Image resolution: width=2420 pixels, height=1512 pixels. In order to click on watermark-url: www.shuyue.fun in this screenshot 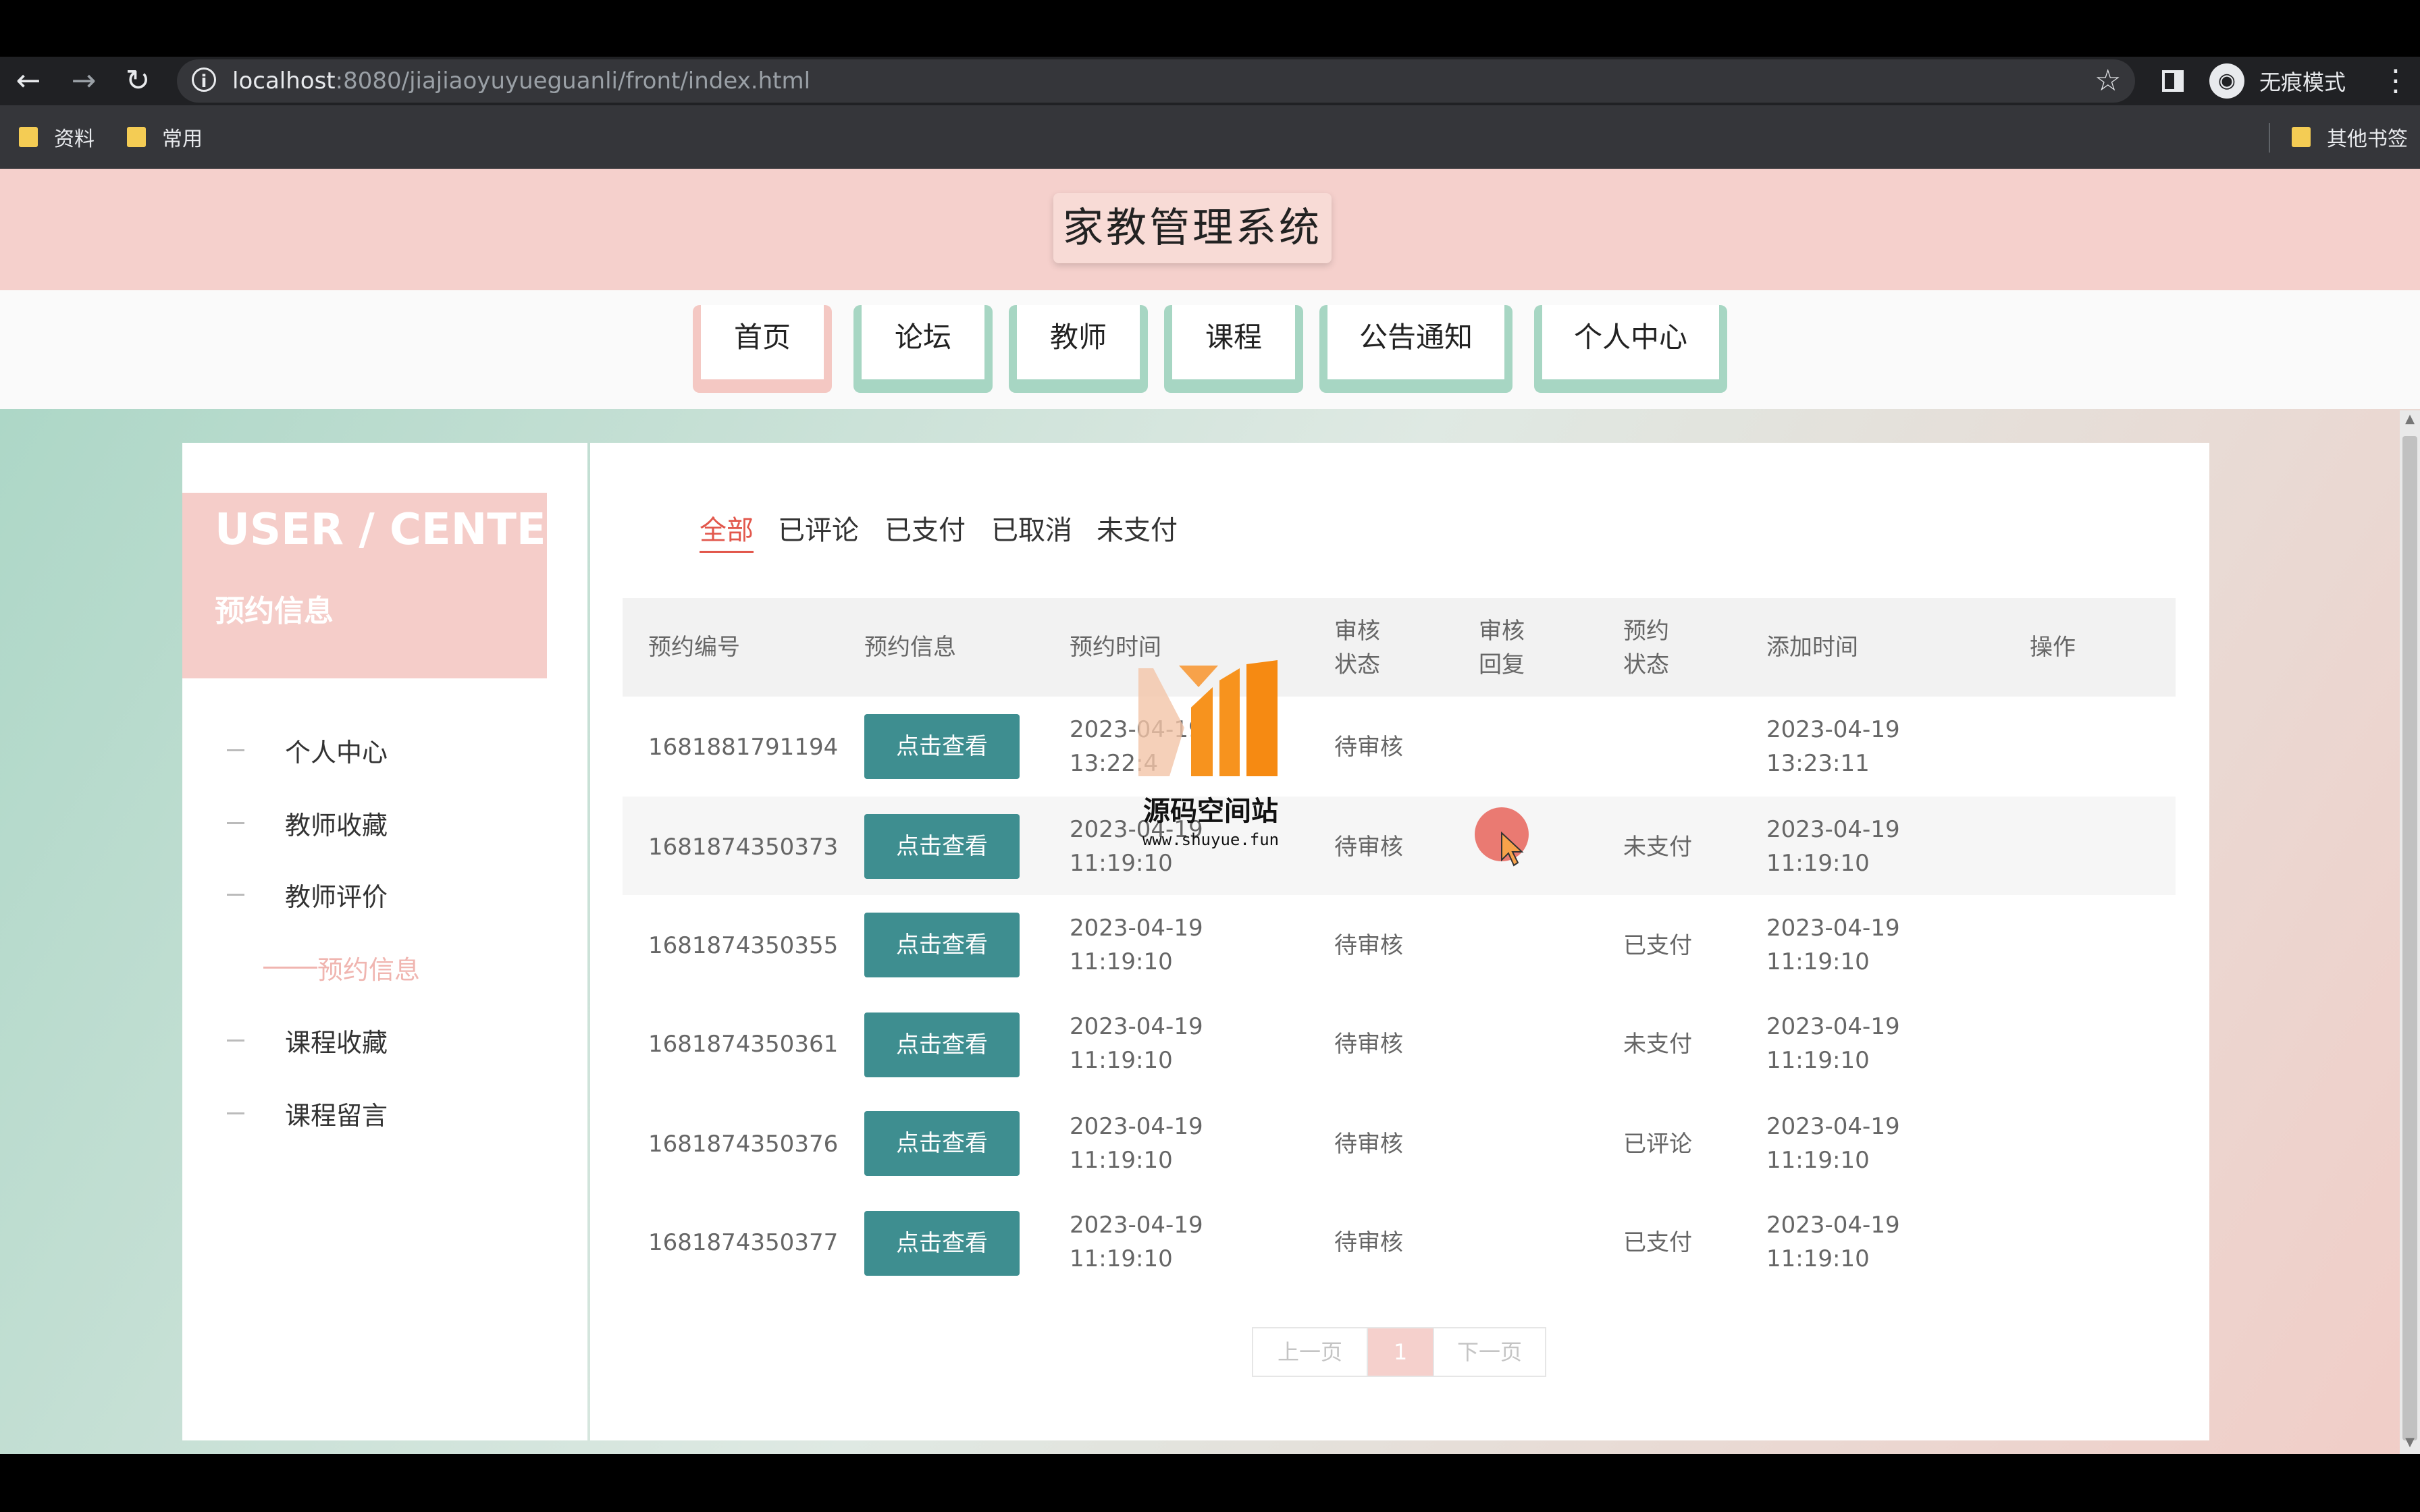, I will do `click(1211, 839)`.